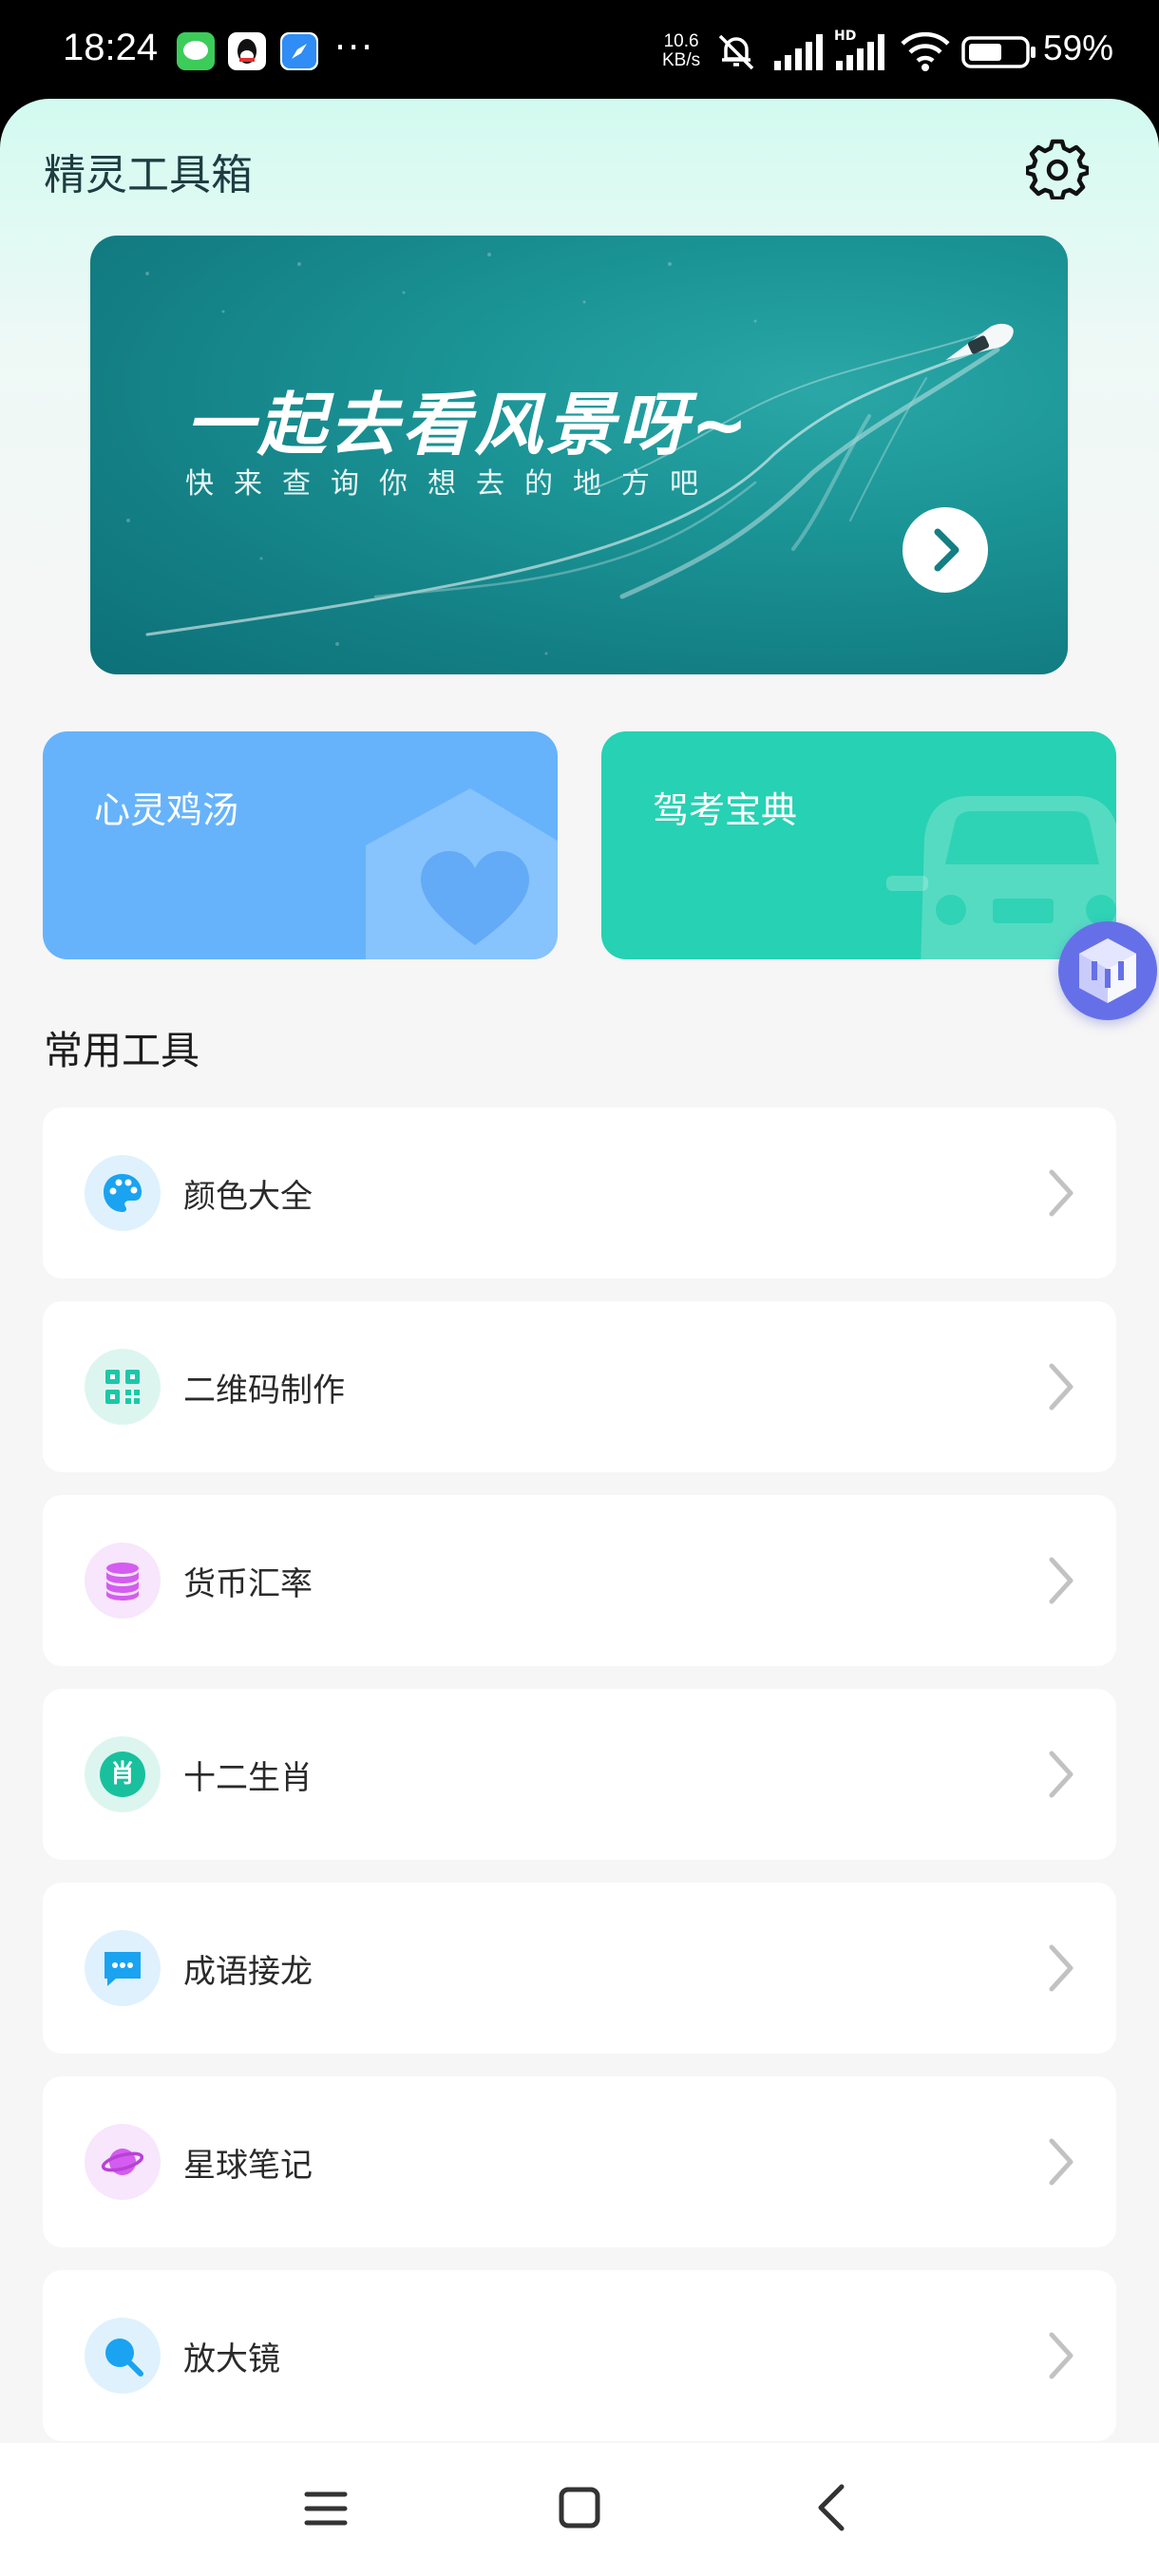  I want to click on banner-subtitle: 快来查询你想去的地方吧, so click(451, 484).